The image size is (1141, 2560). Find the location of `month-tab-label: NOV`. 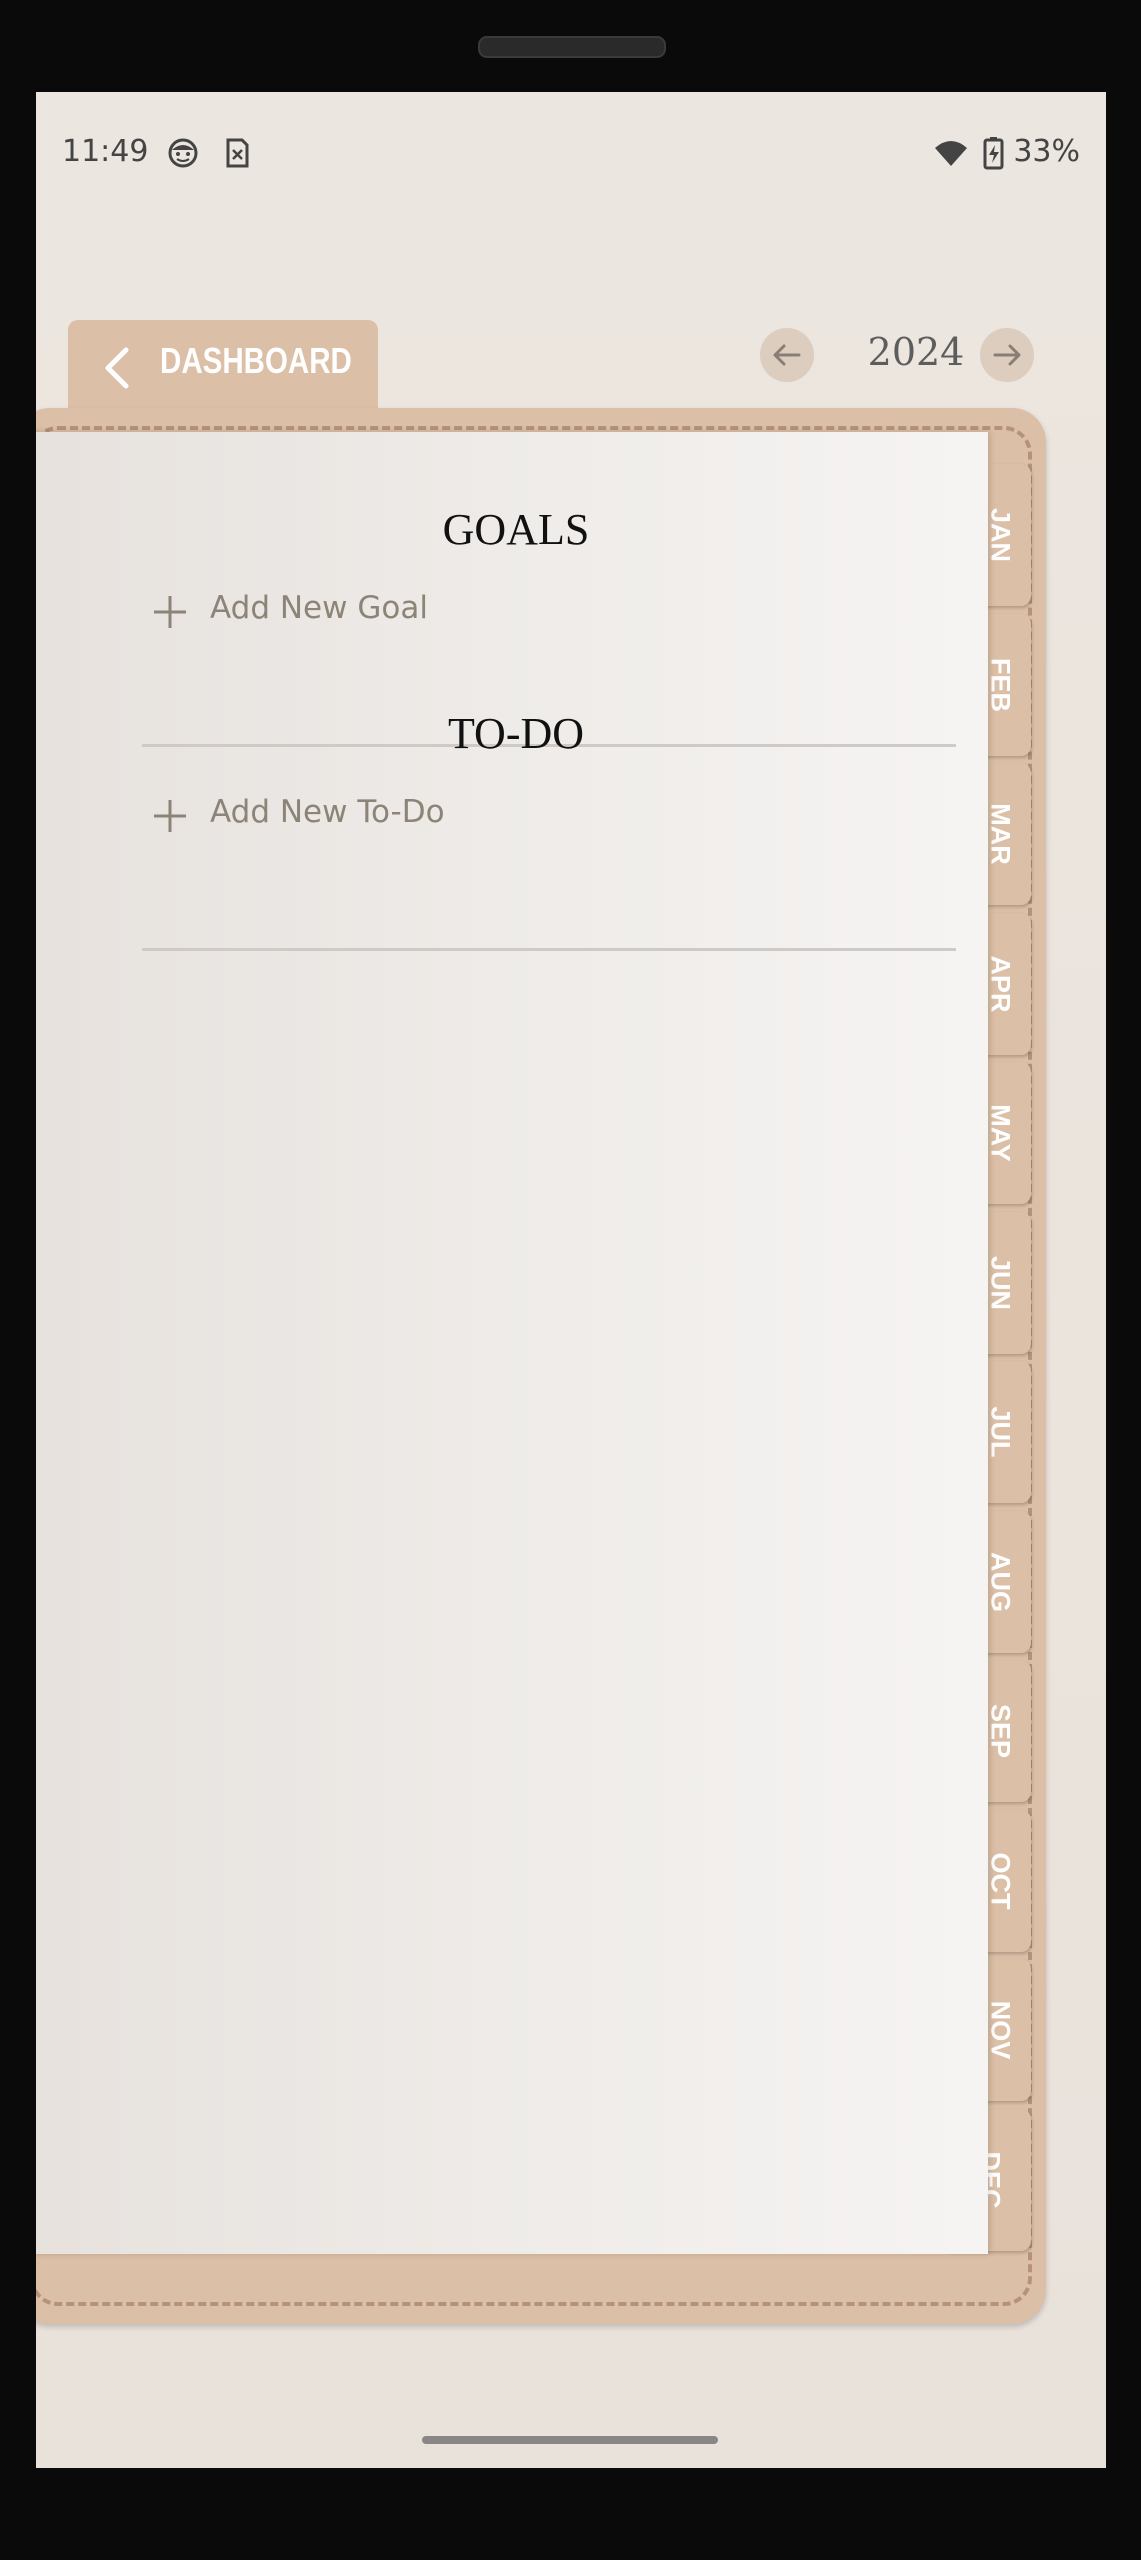

month-tab-label: NOV is located at coordinates (1000, 2030).